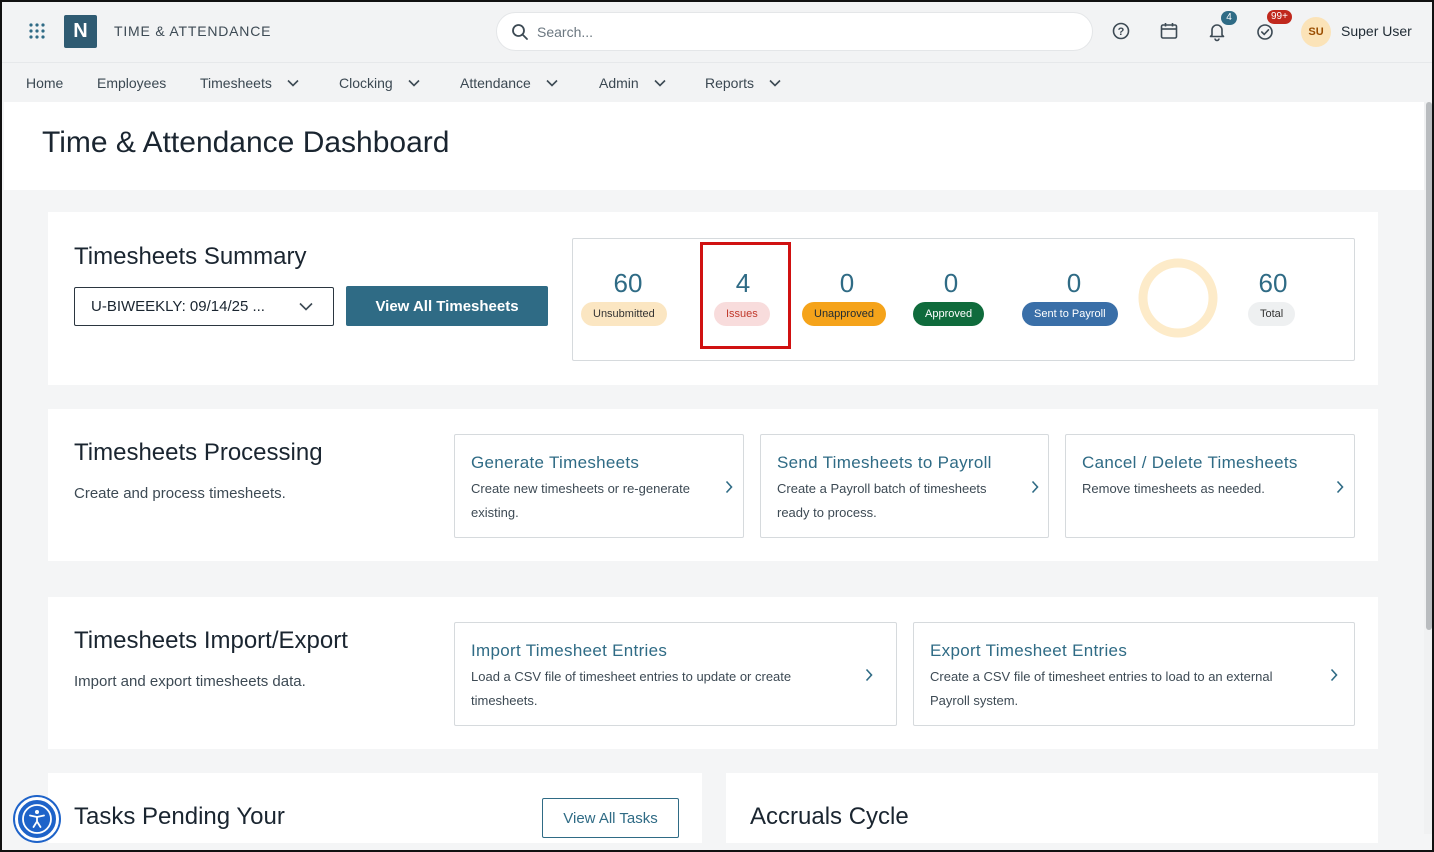  I want to click on page-header: Time & Attendance Dashboard, so click(714, 146).